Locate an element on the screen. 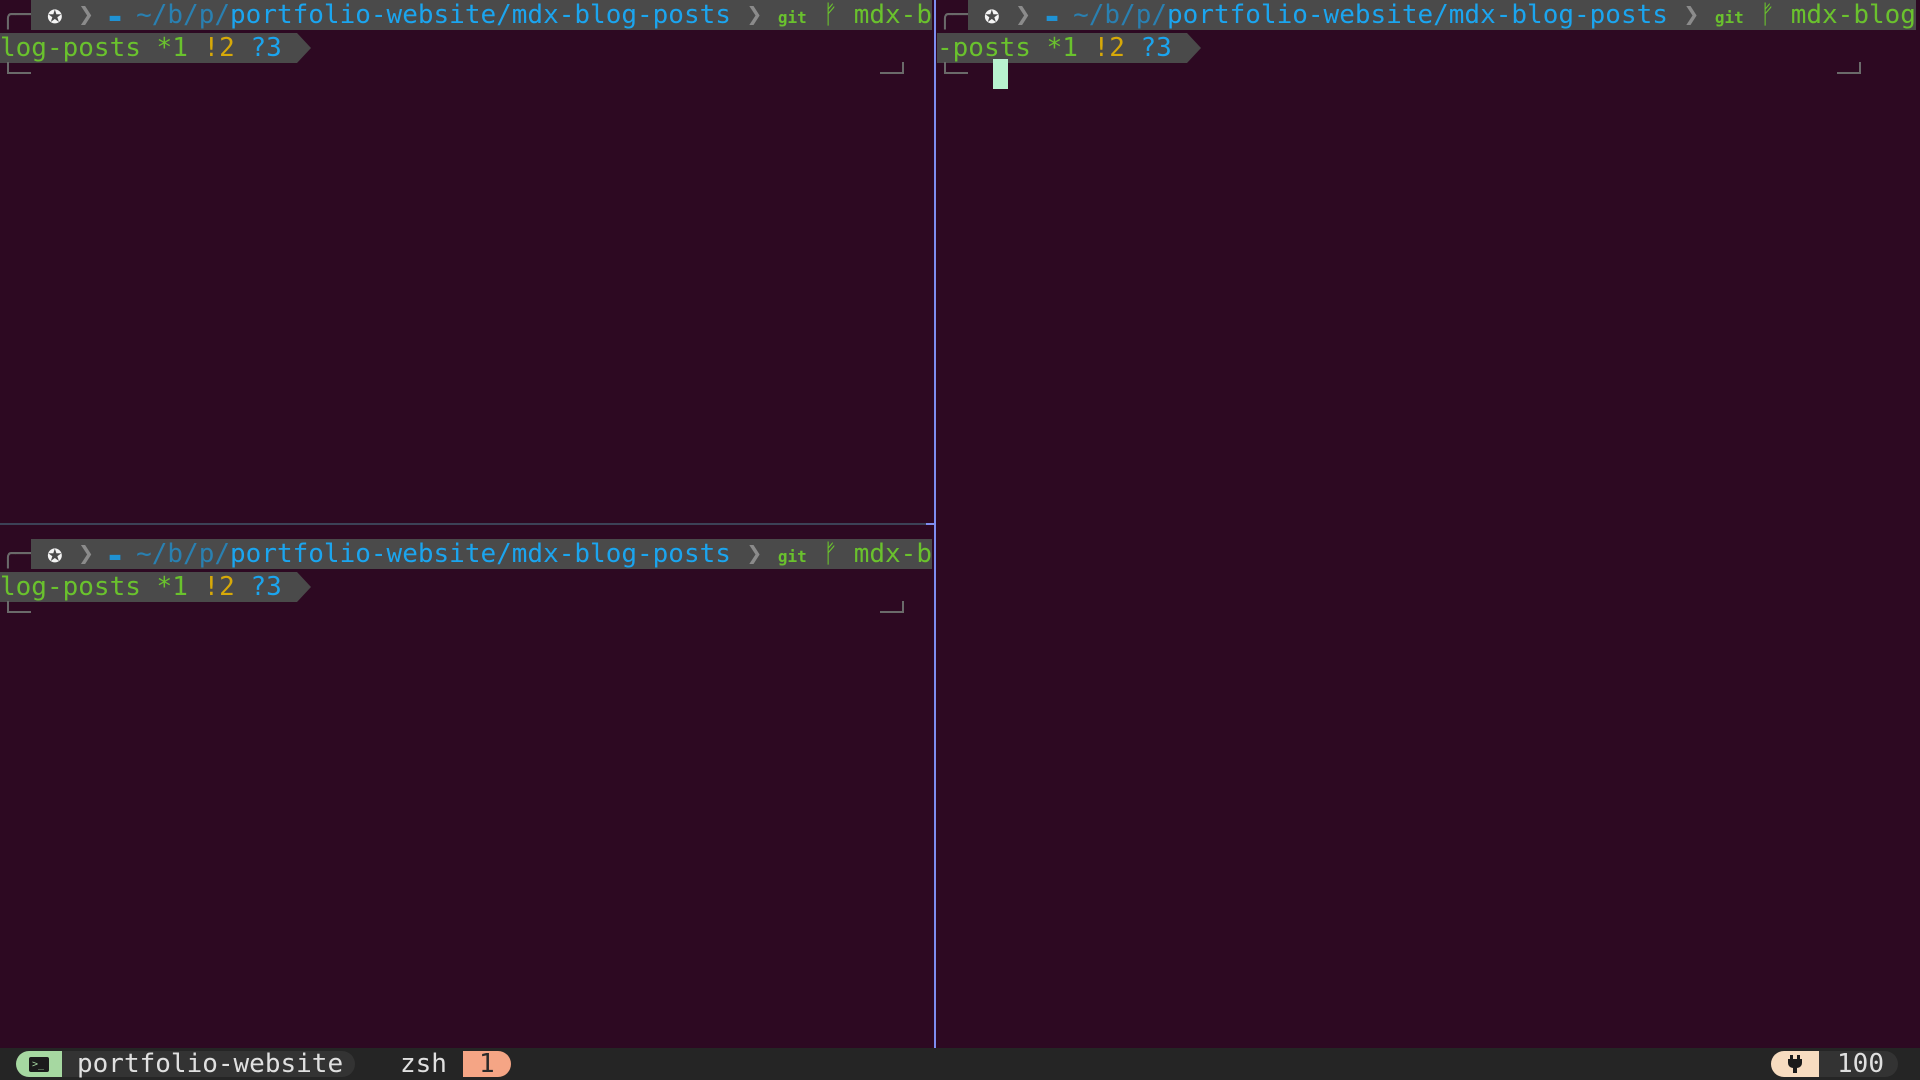 The width and height of the screenshot is (1920, 1080). window-index-badge: 1 is located at coordinates (486, 1064).